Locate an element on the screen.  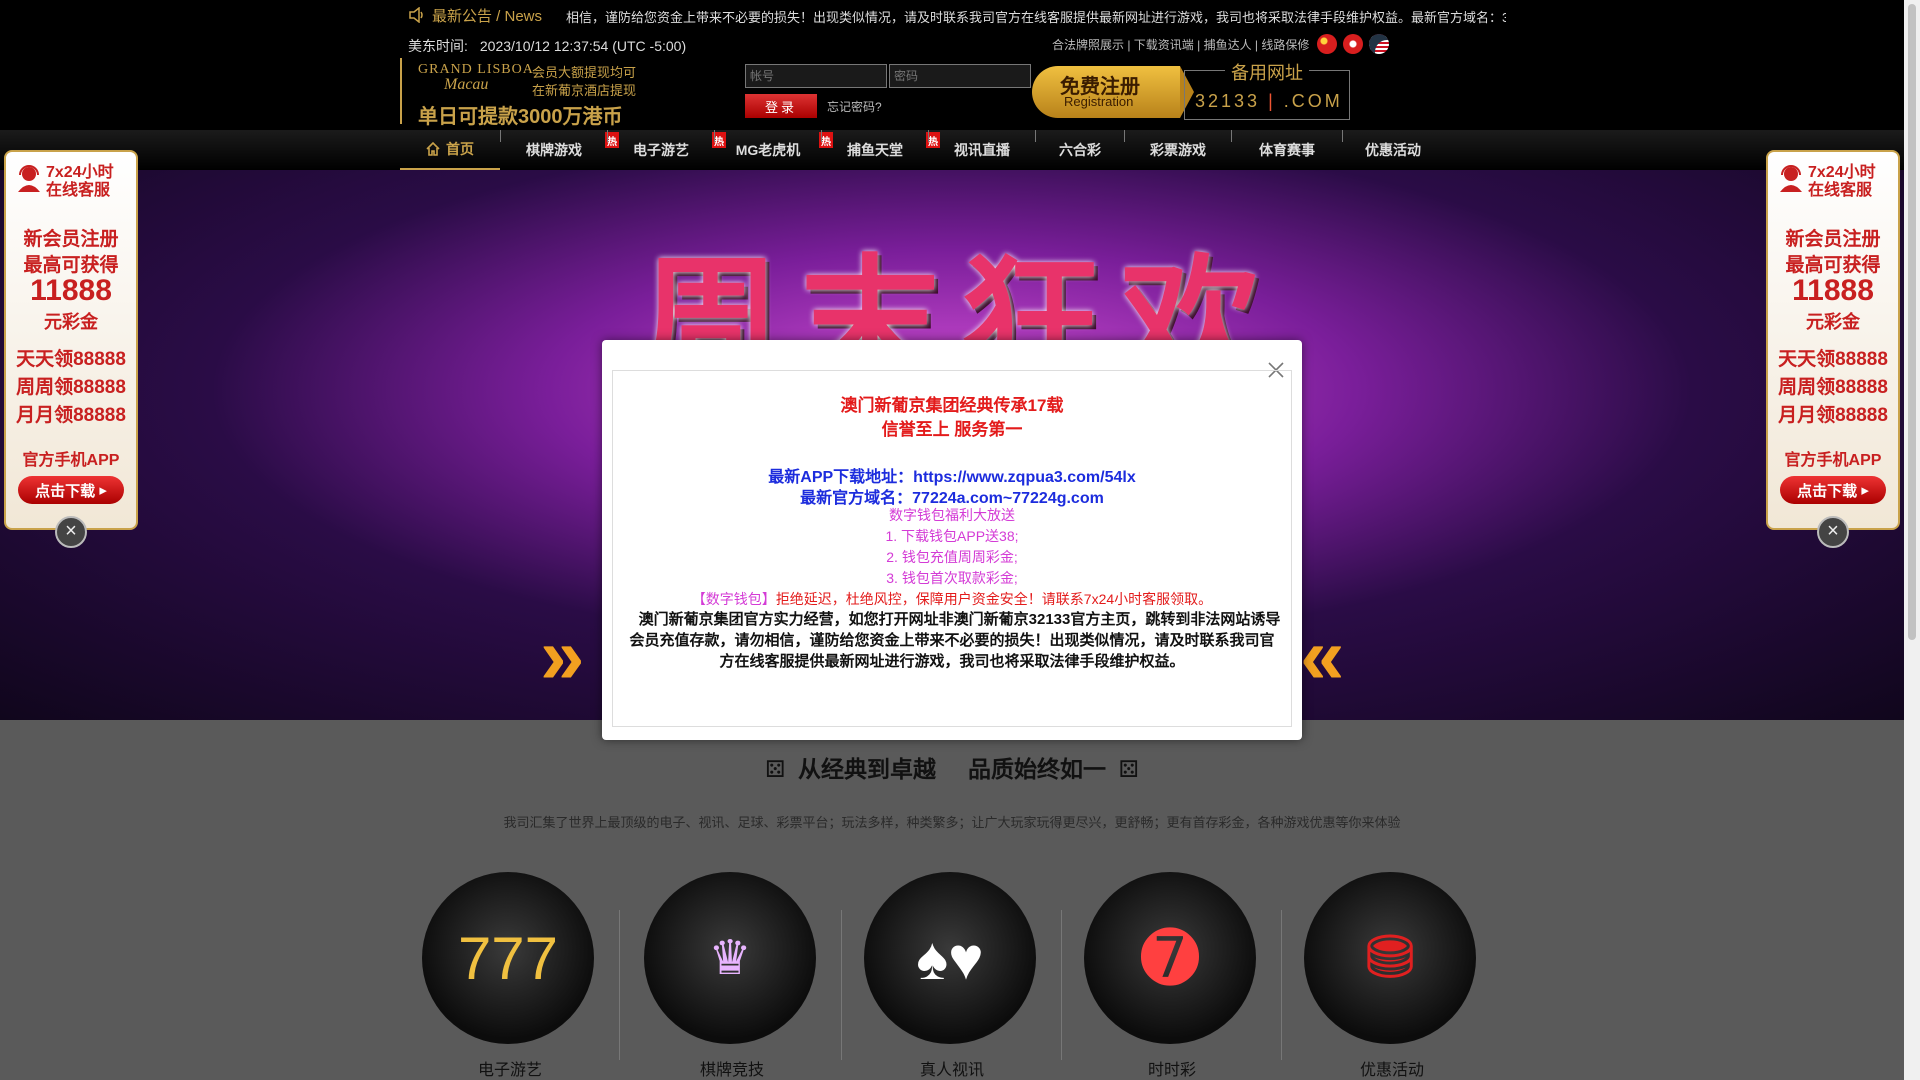
scrollbar-thumb is located at coordinates (1912, 322).